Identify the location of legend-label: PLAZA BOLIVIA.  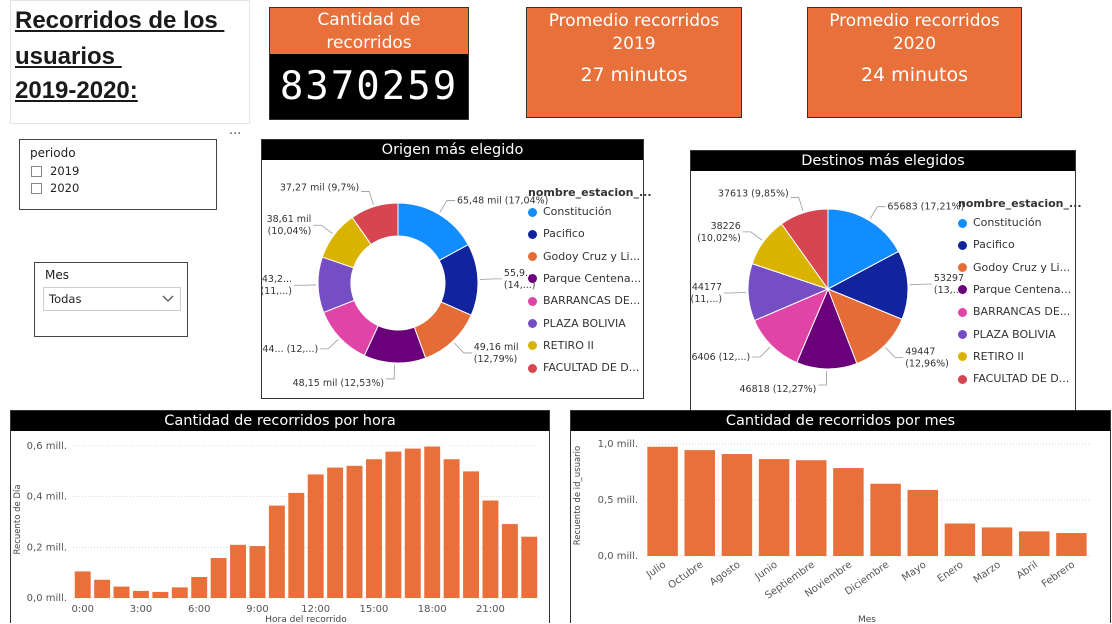
(584, 323).